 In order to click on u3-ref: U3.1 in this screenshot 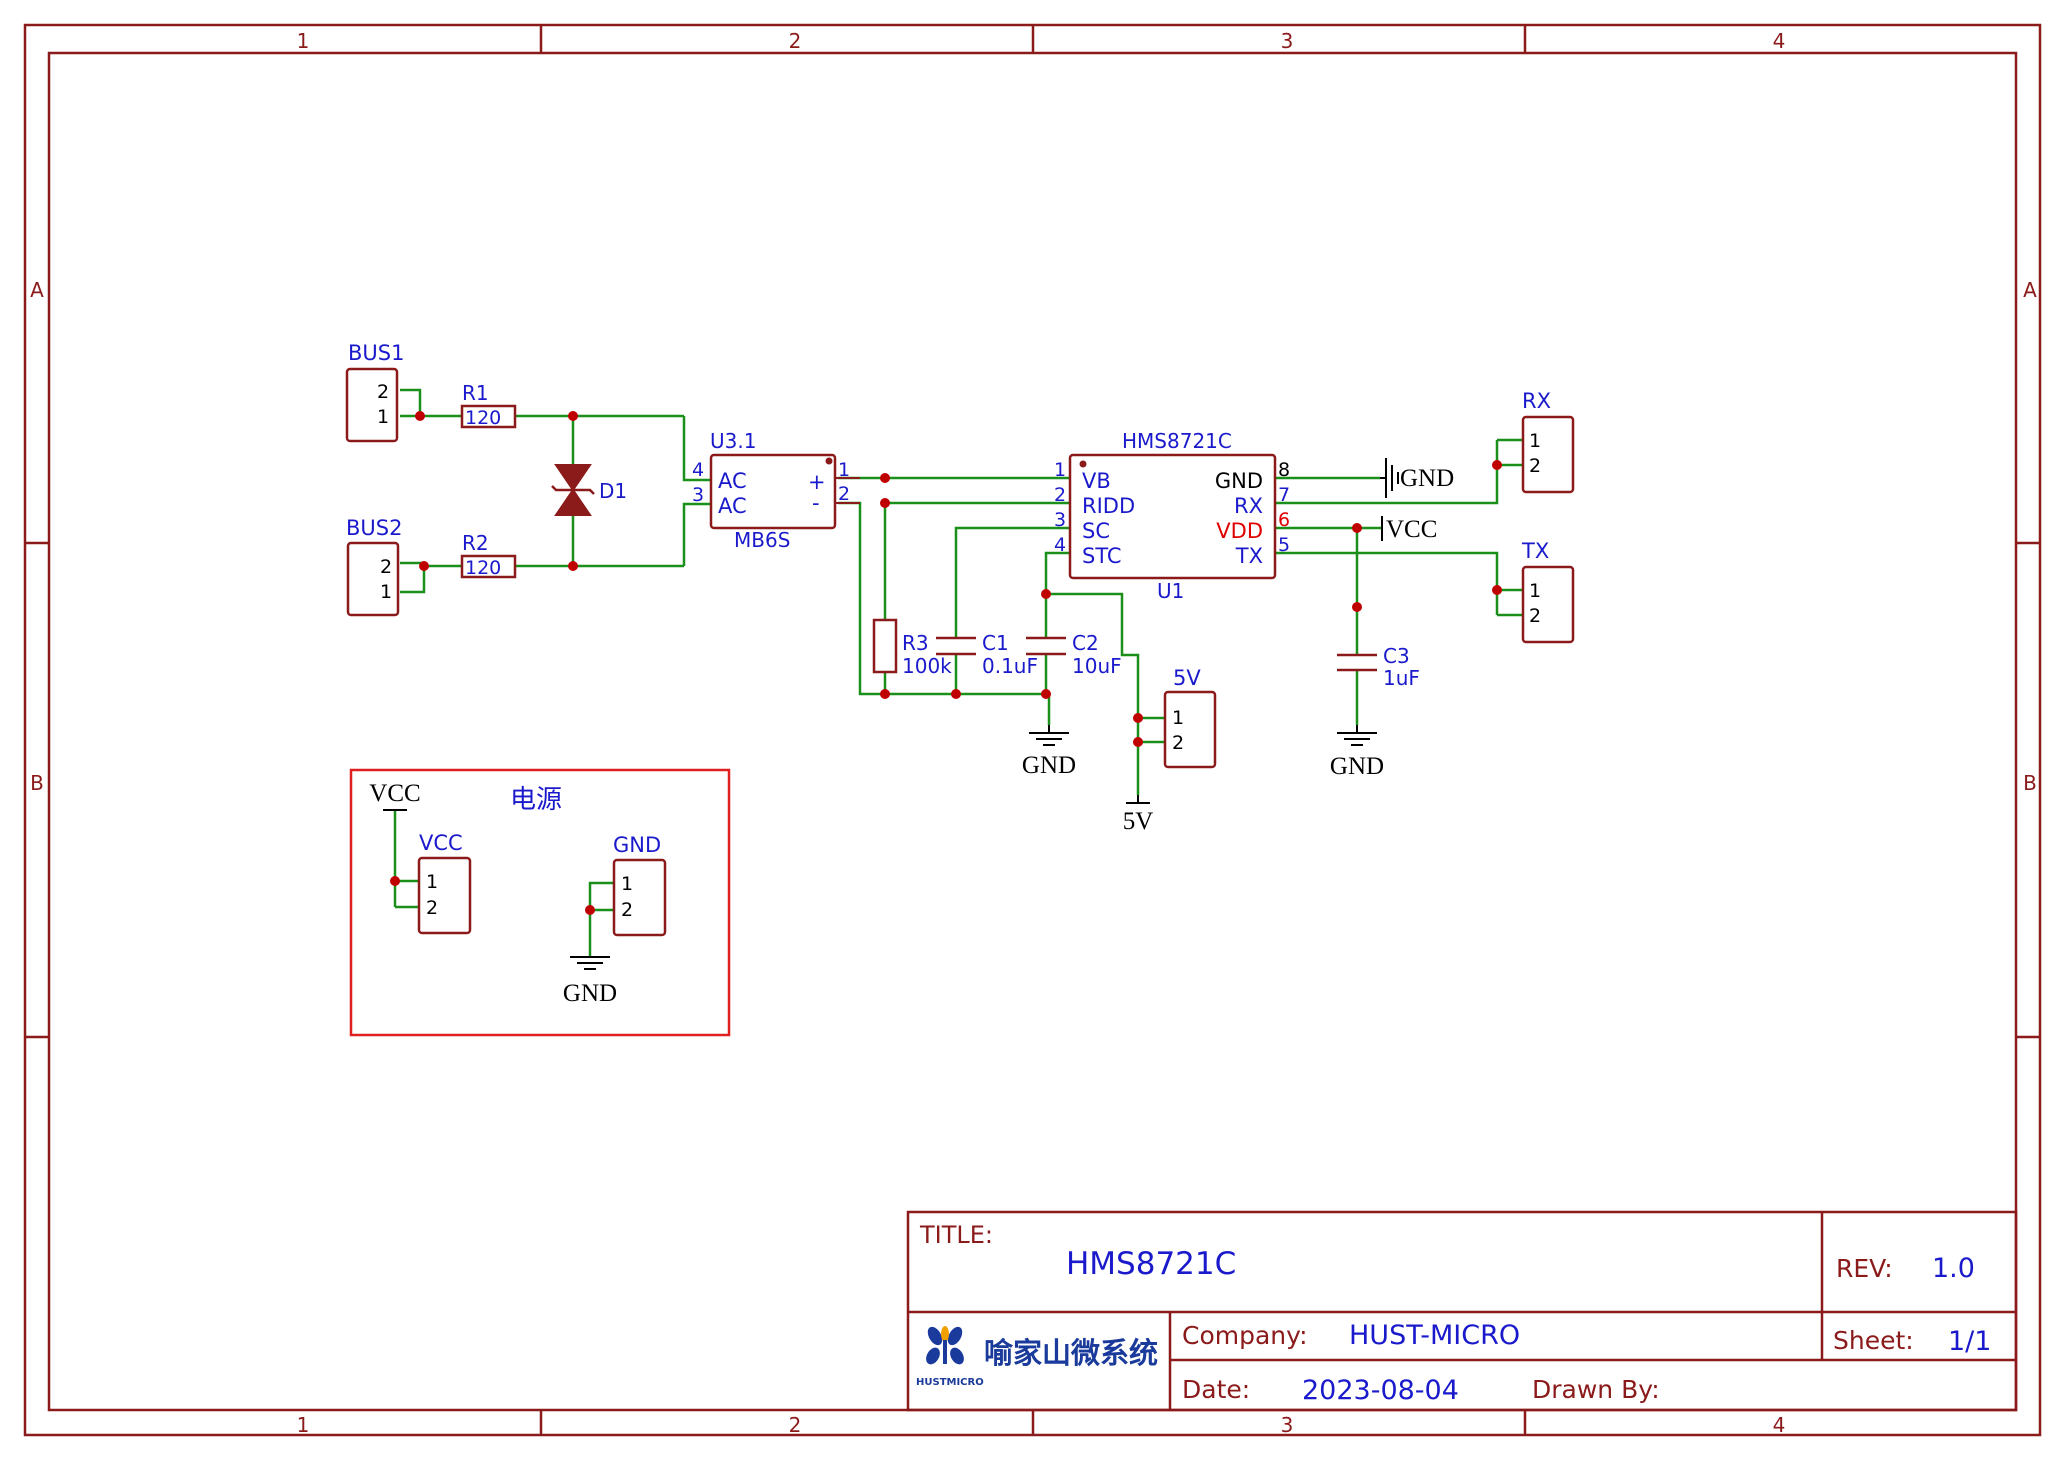, I will do `click(733, 441)`.